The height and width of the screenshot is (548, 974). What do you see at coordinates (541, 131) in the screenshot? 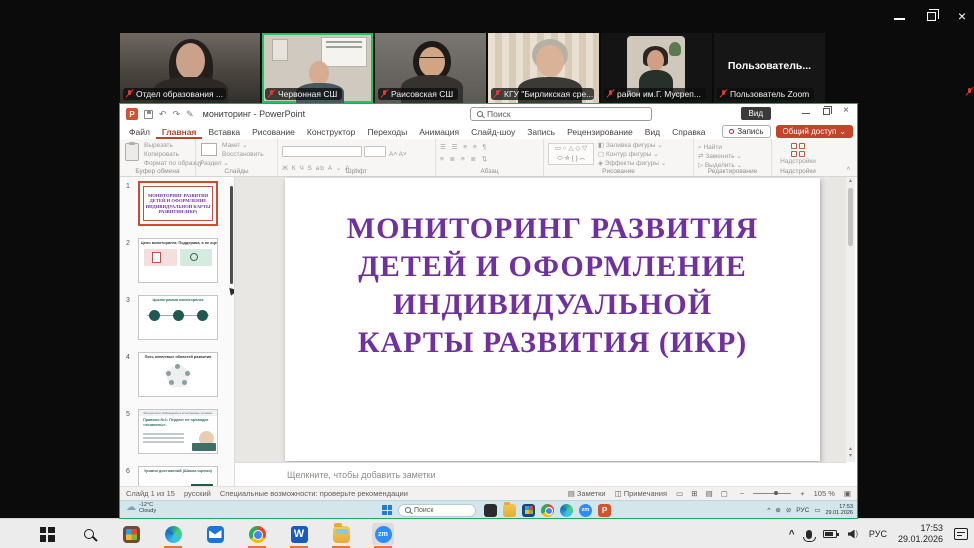
I see `tab-record: Запись` at bounding box center [541, 131].